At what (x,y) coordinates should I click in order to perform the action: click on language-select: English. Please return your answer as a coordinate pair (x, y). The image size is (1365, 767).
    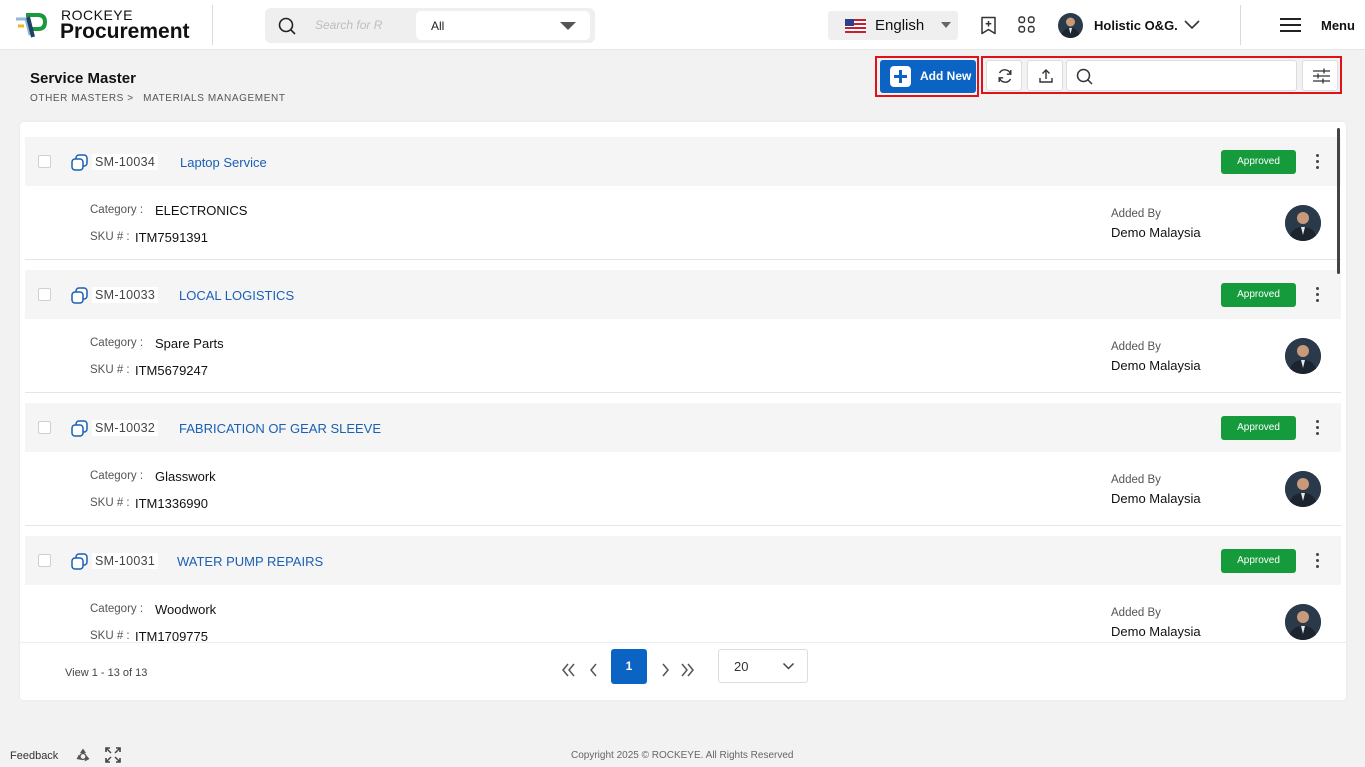
    Looking at the image, I should click on (893, 25).